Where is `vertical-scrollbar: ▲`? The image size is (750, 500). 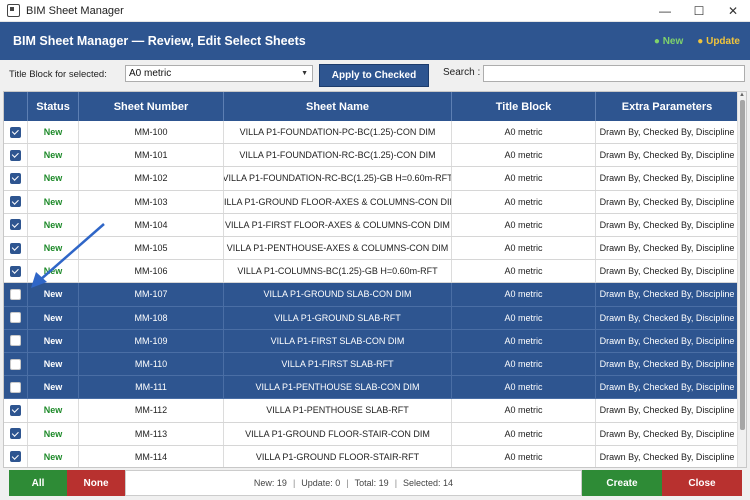
vertical-scrollbar: ▲ is located at coordinates (741, 279).